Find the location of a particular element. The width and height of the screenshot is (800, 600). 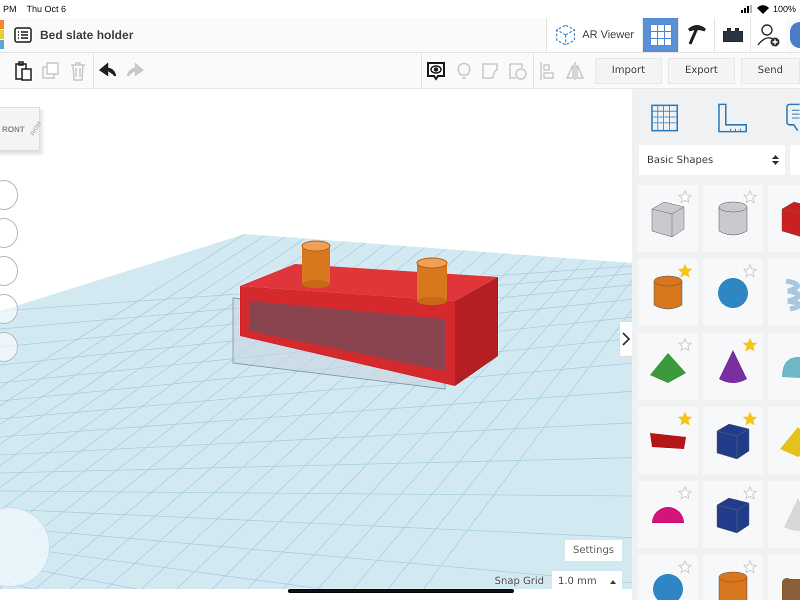

bricks-view-button is located at coordinates (732, 35).